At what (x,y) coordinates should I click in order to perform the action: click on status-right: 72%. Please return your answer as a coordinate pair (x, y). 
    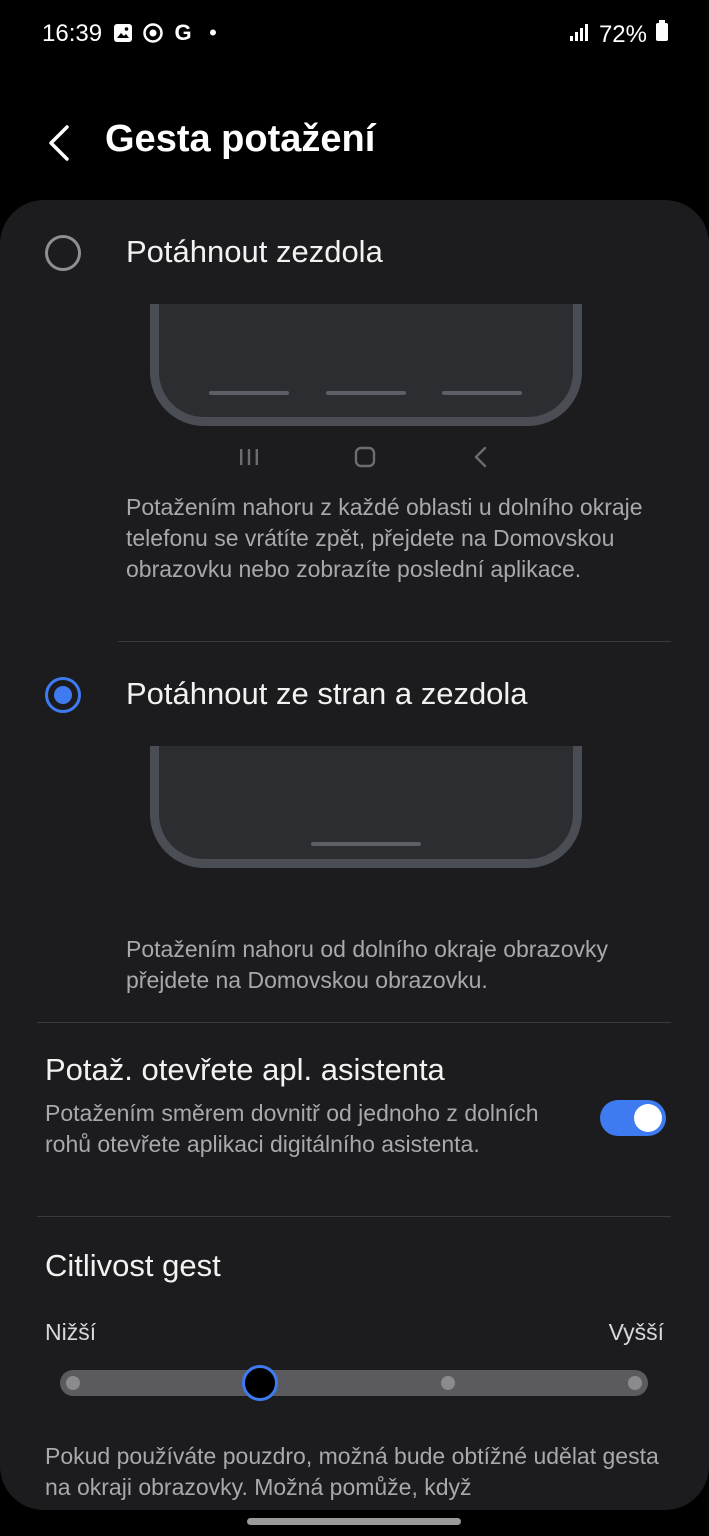
    Looking at the image, I should click on (619, 34).